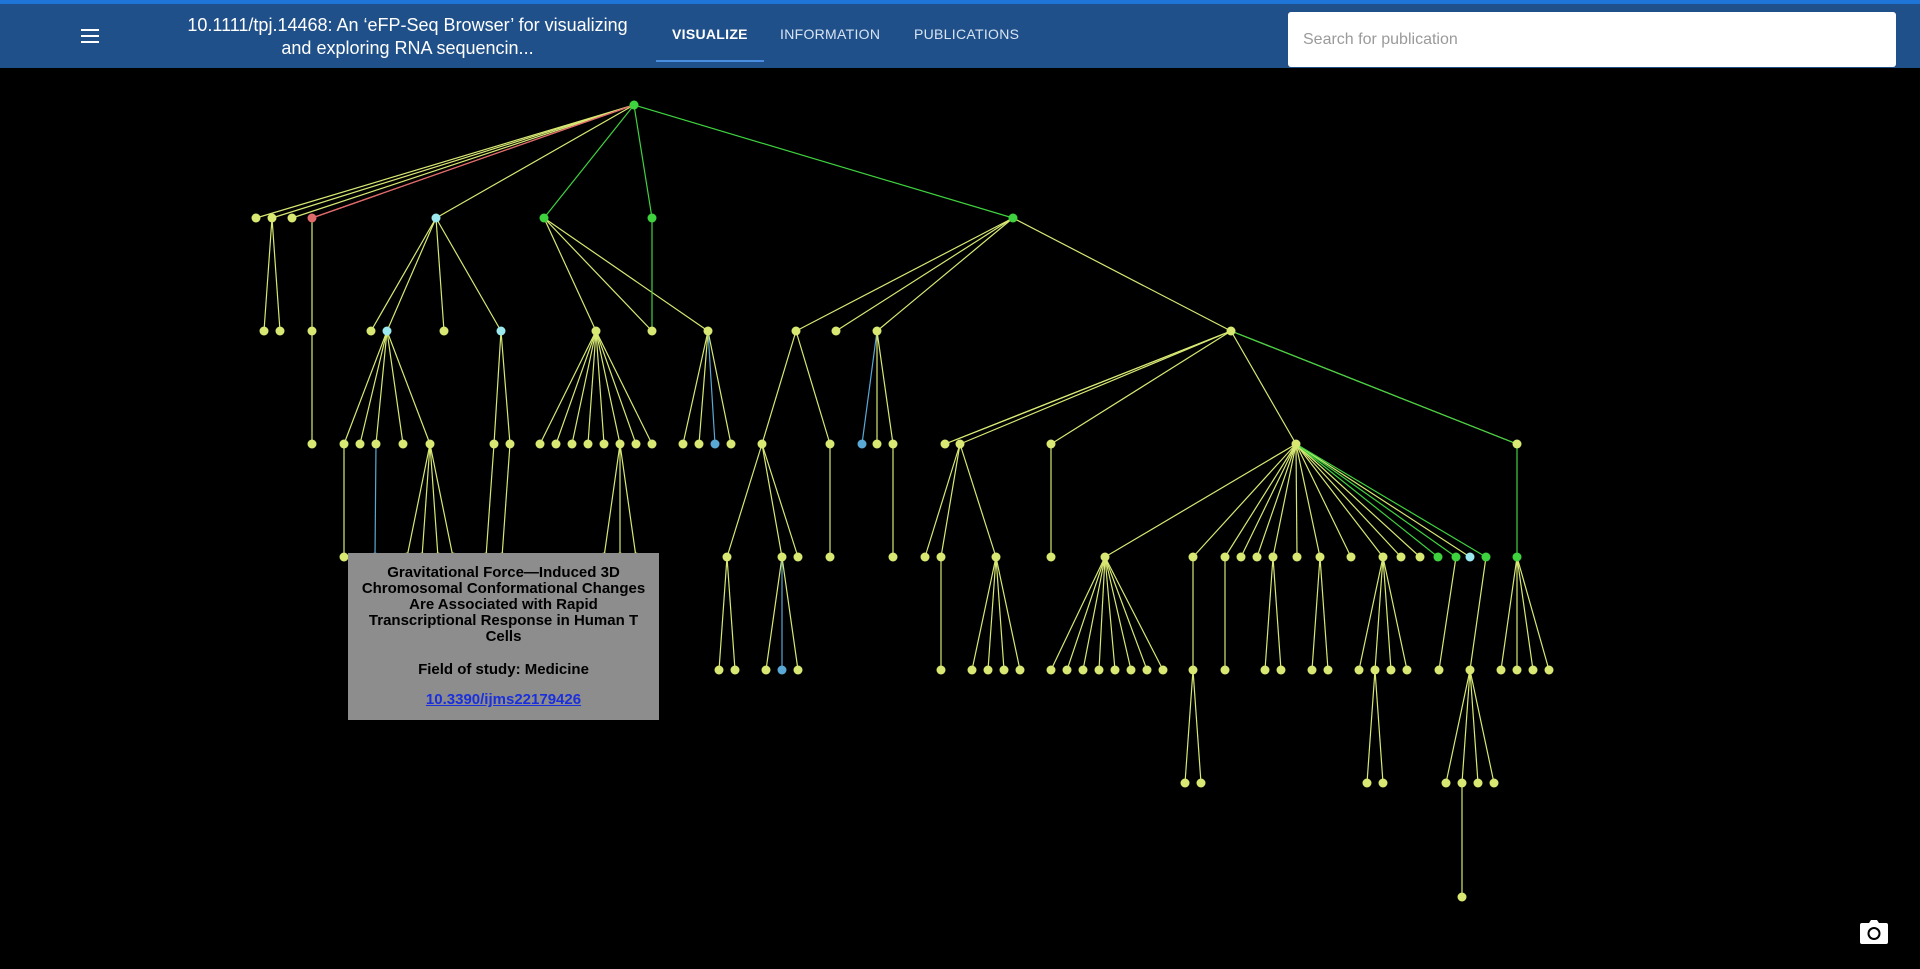 The image size is (1920, 969). Describe the element at coordinates (1592, 39) in the screenshot. I see `search-input` at that location.